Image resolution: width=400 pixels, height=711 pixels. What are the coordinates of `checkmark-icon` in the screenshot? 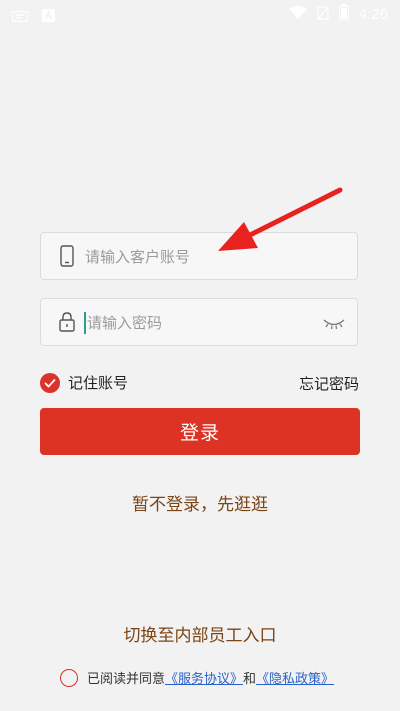 It's located at (50, 382).